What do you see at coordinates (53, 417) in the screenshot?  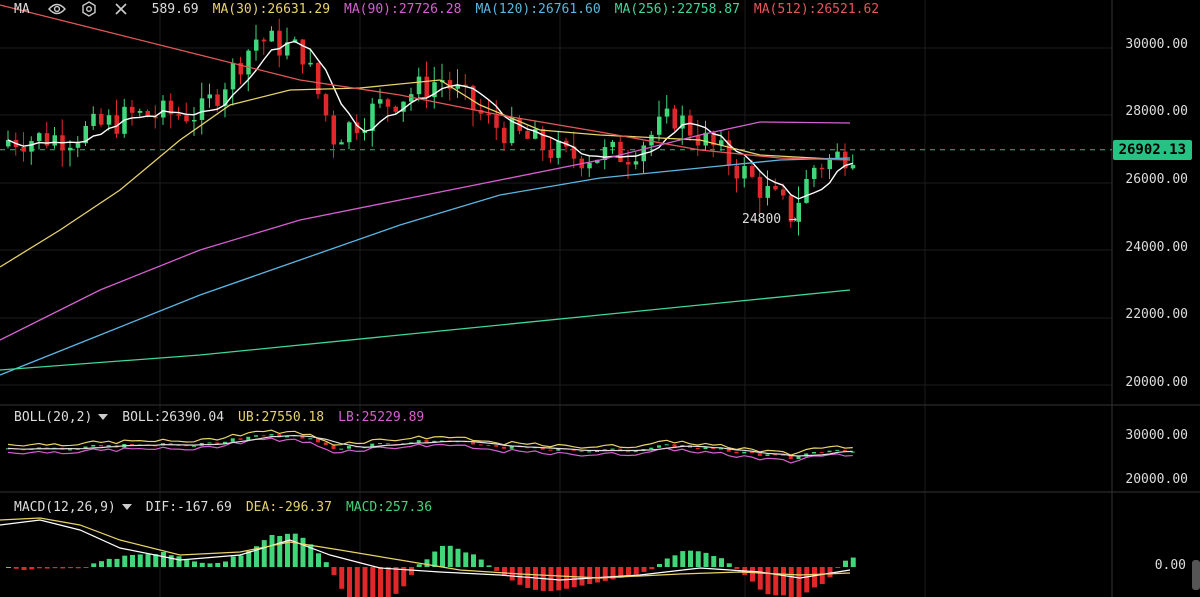 I see `boll-indicator-name: BOLL(20,2)` at bounding box center [53, 417].